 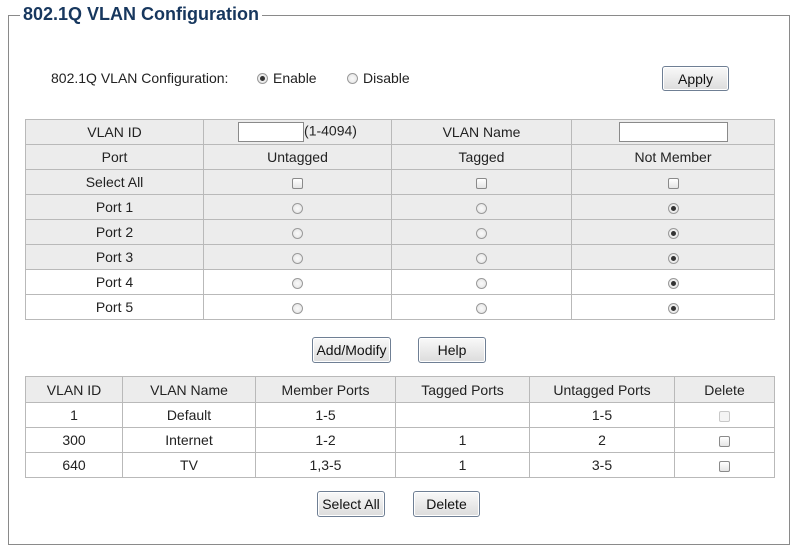 What do you see at coordinates (673, 157) in the screenshot?
I see `not-member-header: Not Member` at bounding box center [673, 157].